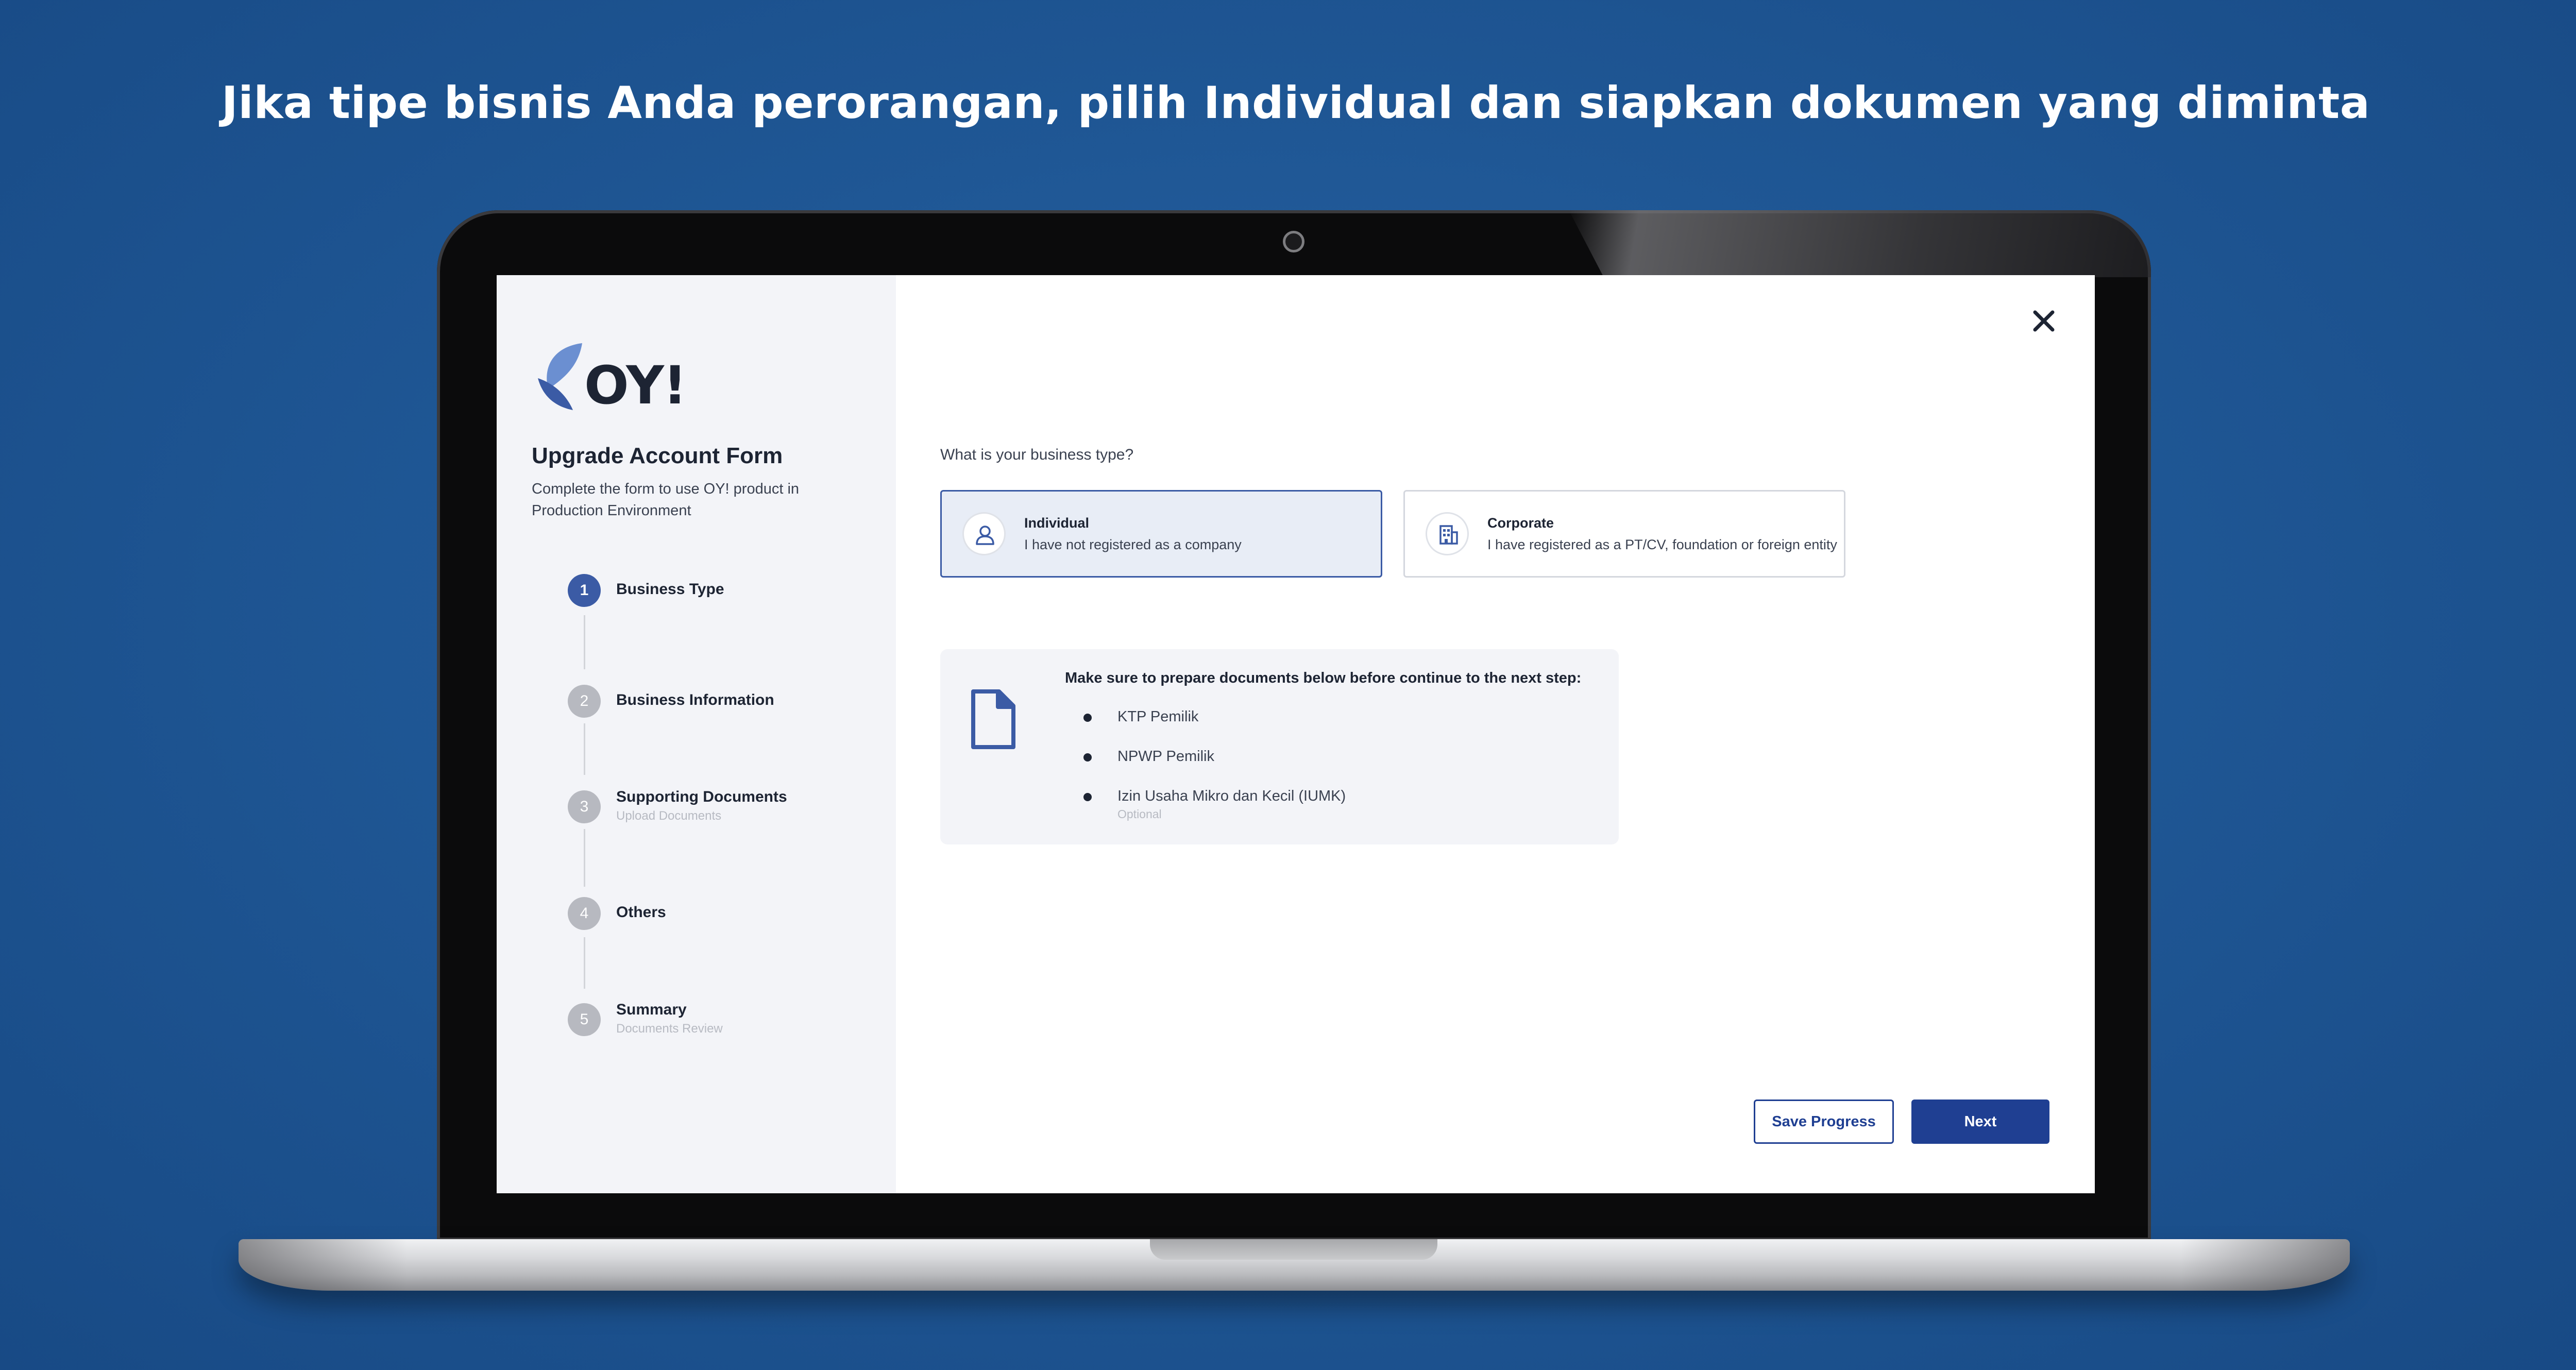  I want to click on form-title: Upgrade Account Form, so click(657, 456).